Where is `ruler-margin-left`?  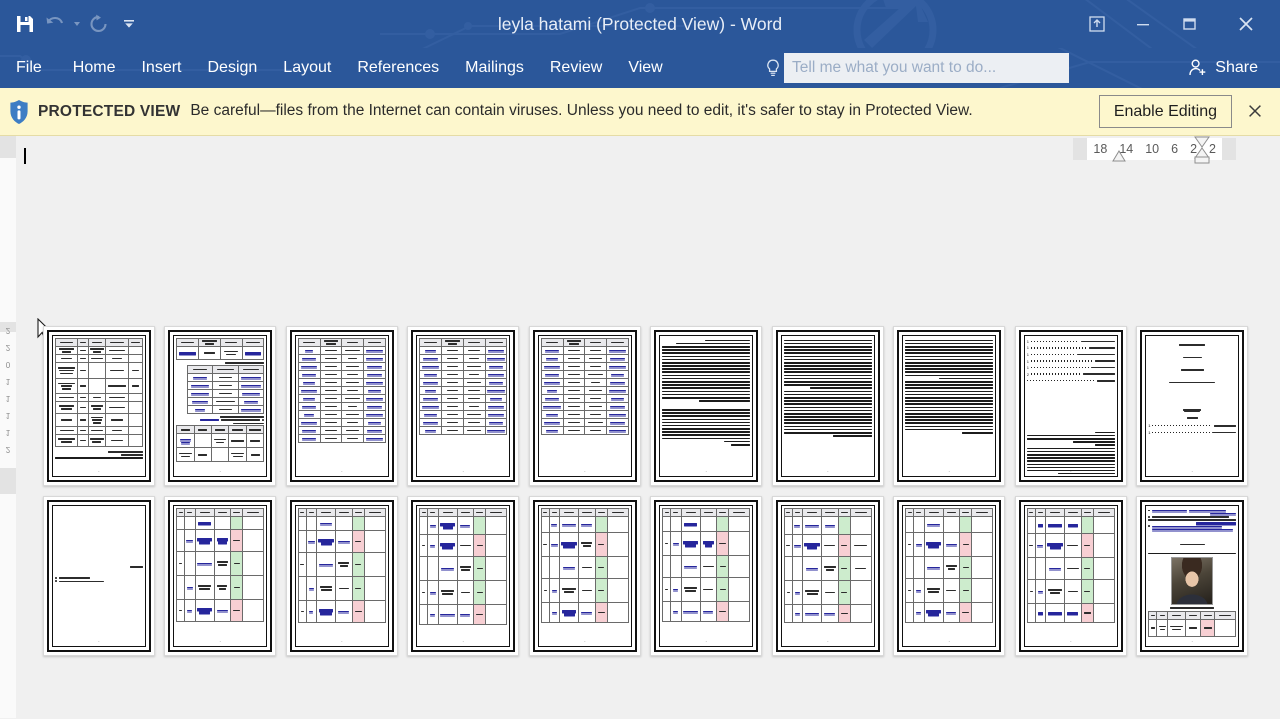 ruler-margin-left is located at coordinates (1080, 149).